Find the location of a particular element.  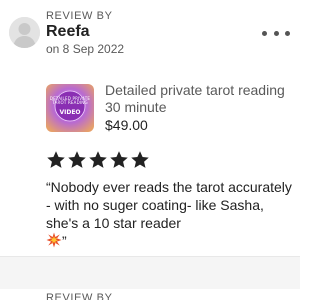

more-options-button is located at coordinates (276, 33).